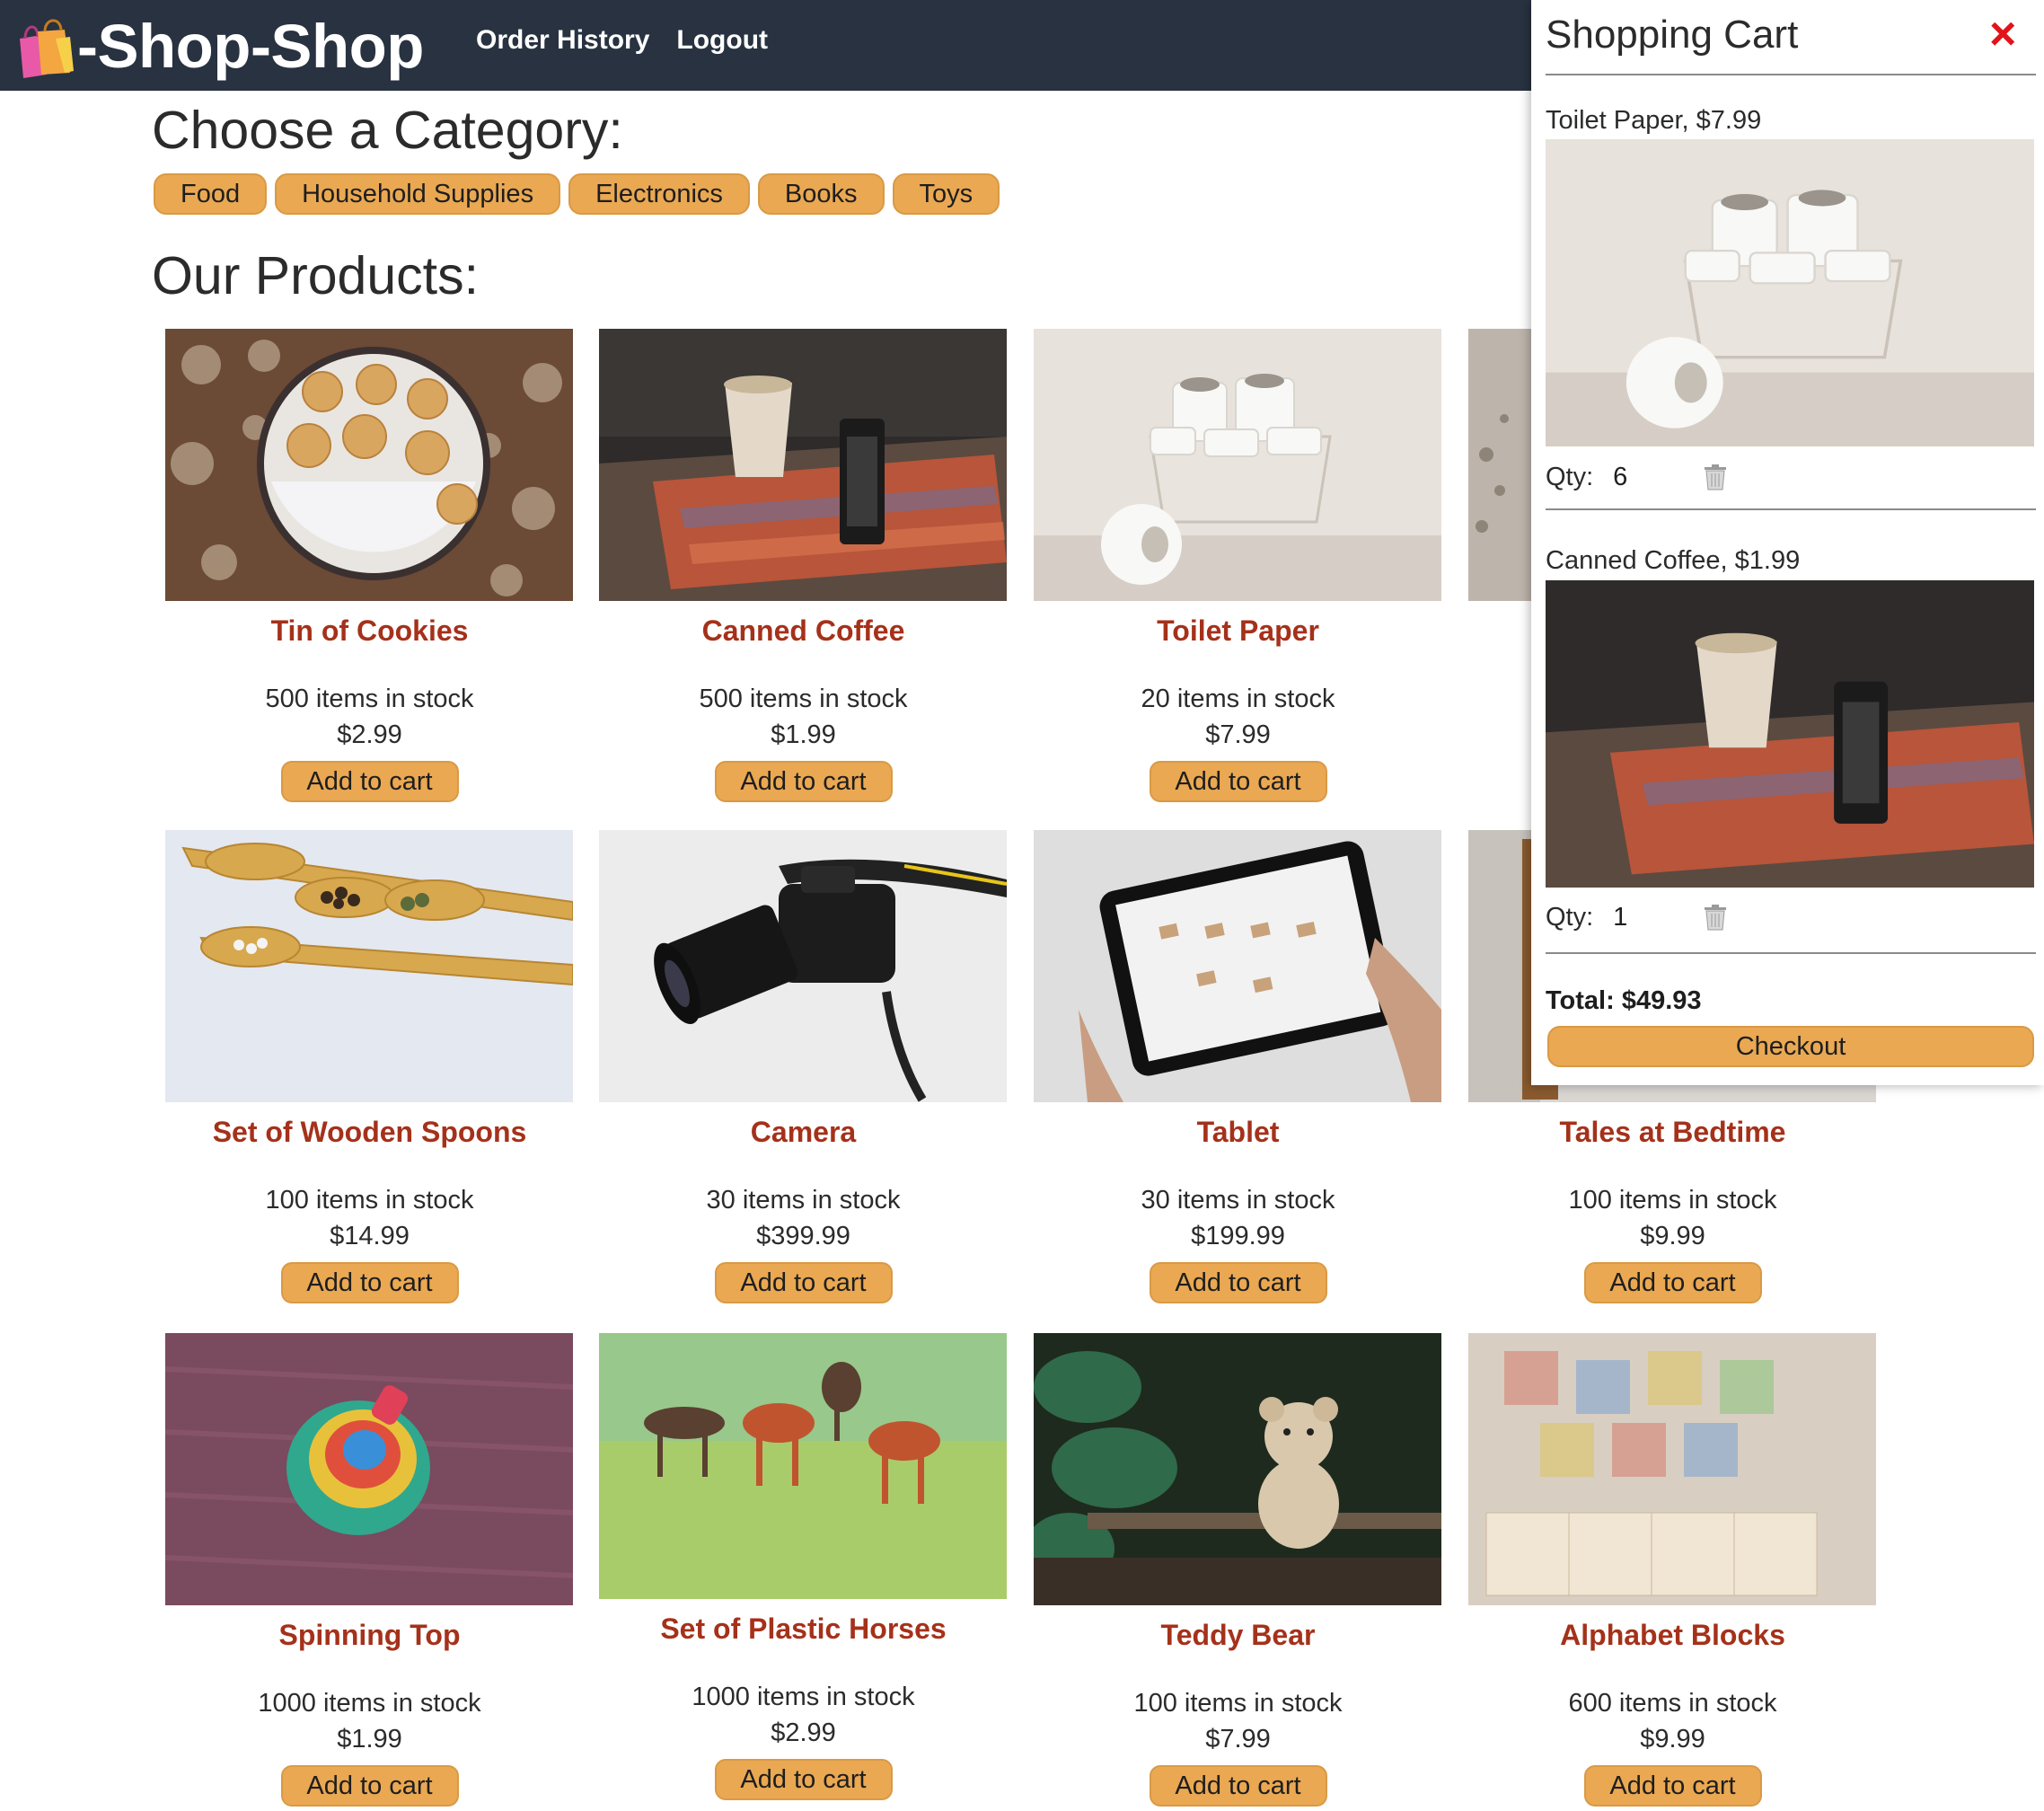 Image resolution: width=2044 pixels, height=1811 pixels. Describe the element at coordinates (369, 1133) in the screenshot. I see `product-name: Set of Wooden Spoons` at that location.